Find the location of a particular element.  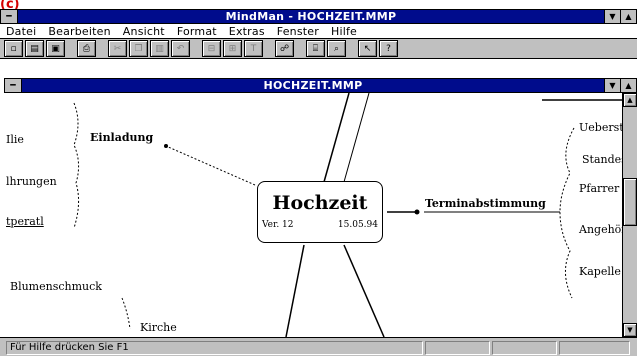

vertical-scrollbar: ▲ ▼ is located at coordinates (629, 215).